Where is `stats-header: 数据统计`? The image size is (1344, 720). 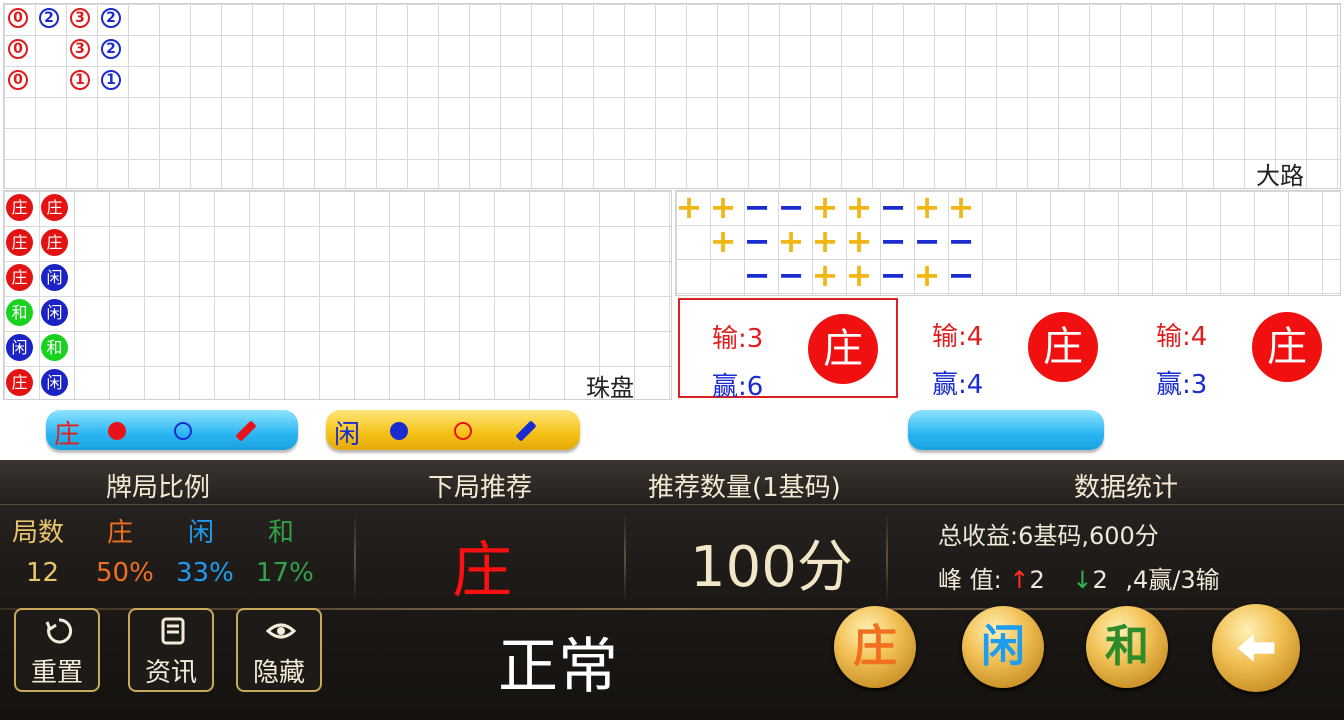
stats-header: 数据统计 is located at coordinates (1126, 488).